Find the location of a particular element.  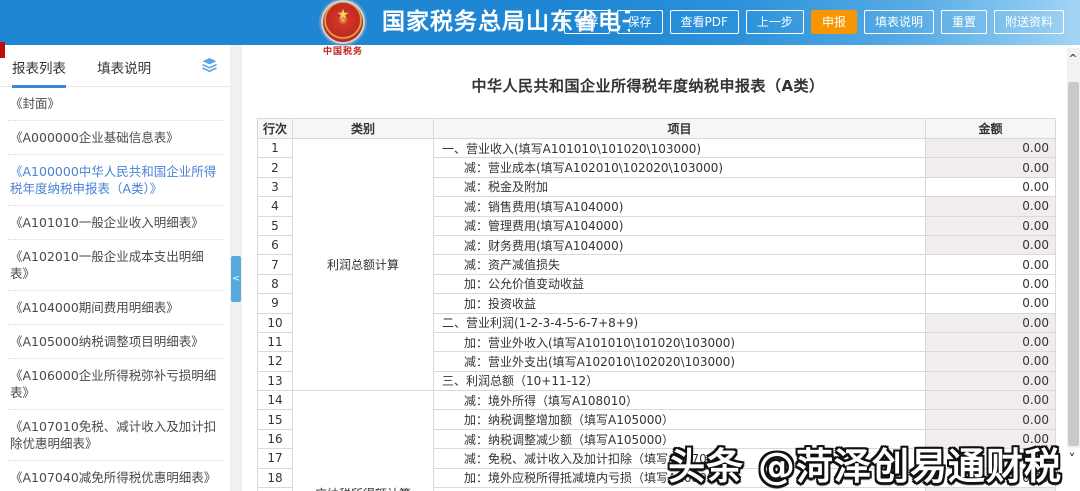

item-label-1: 一、营业收入(填写A101010\101020\103000) is located at coordinates (679, 148).